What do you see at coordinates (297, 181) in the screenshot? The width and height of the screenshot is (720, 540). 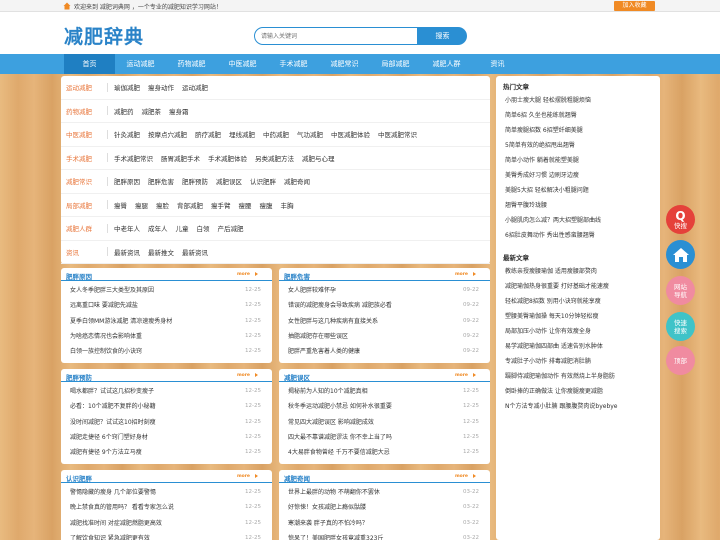 I see `category-link: 减肥奇闻` at bounding box center [297, 181].